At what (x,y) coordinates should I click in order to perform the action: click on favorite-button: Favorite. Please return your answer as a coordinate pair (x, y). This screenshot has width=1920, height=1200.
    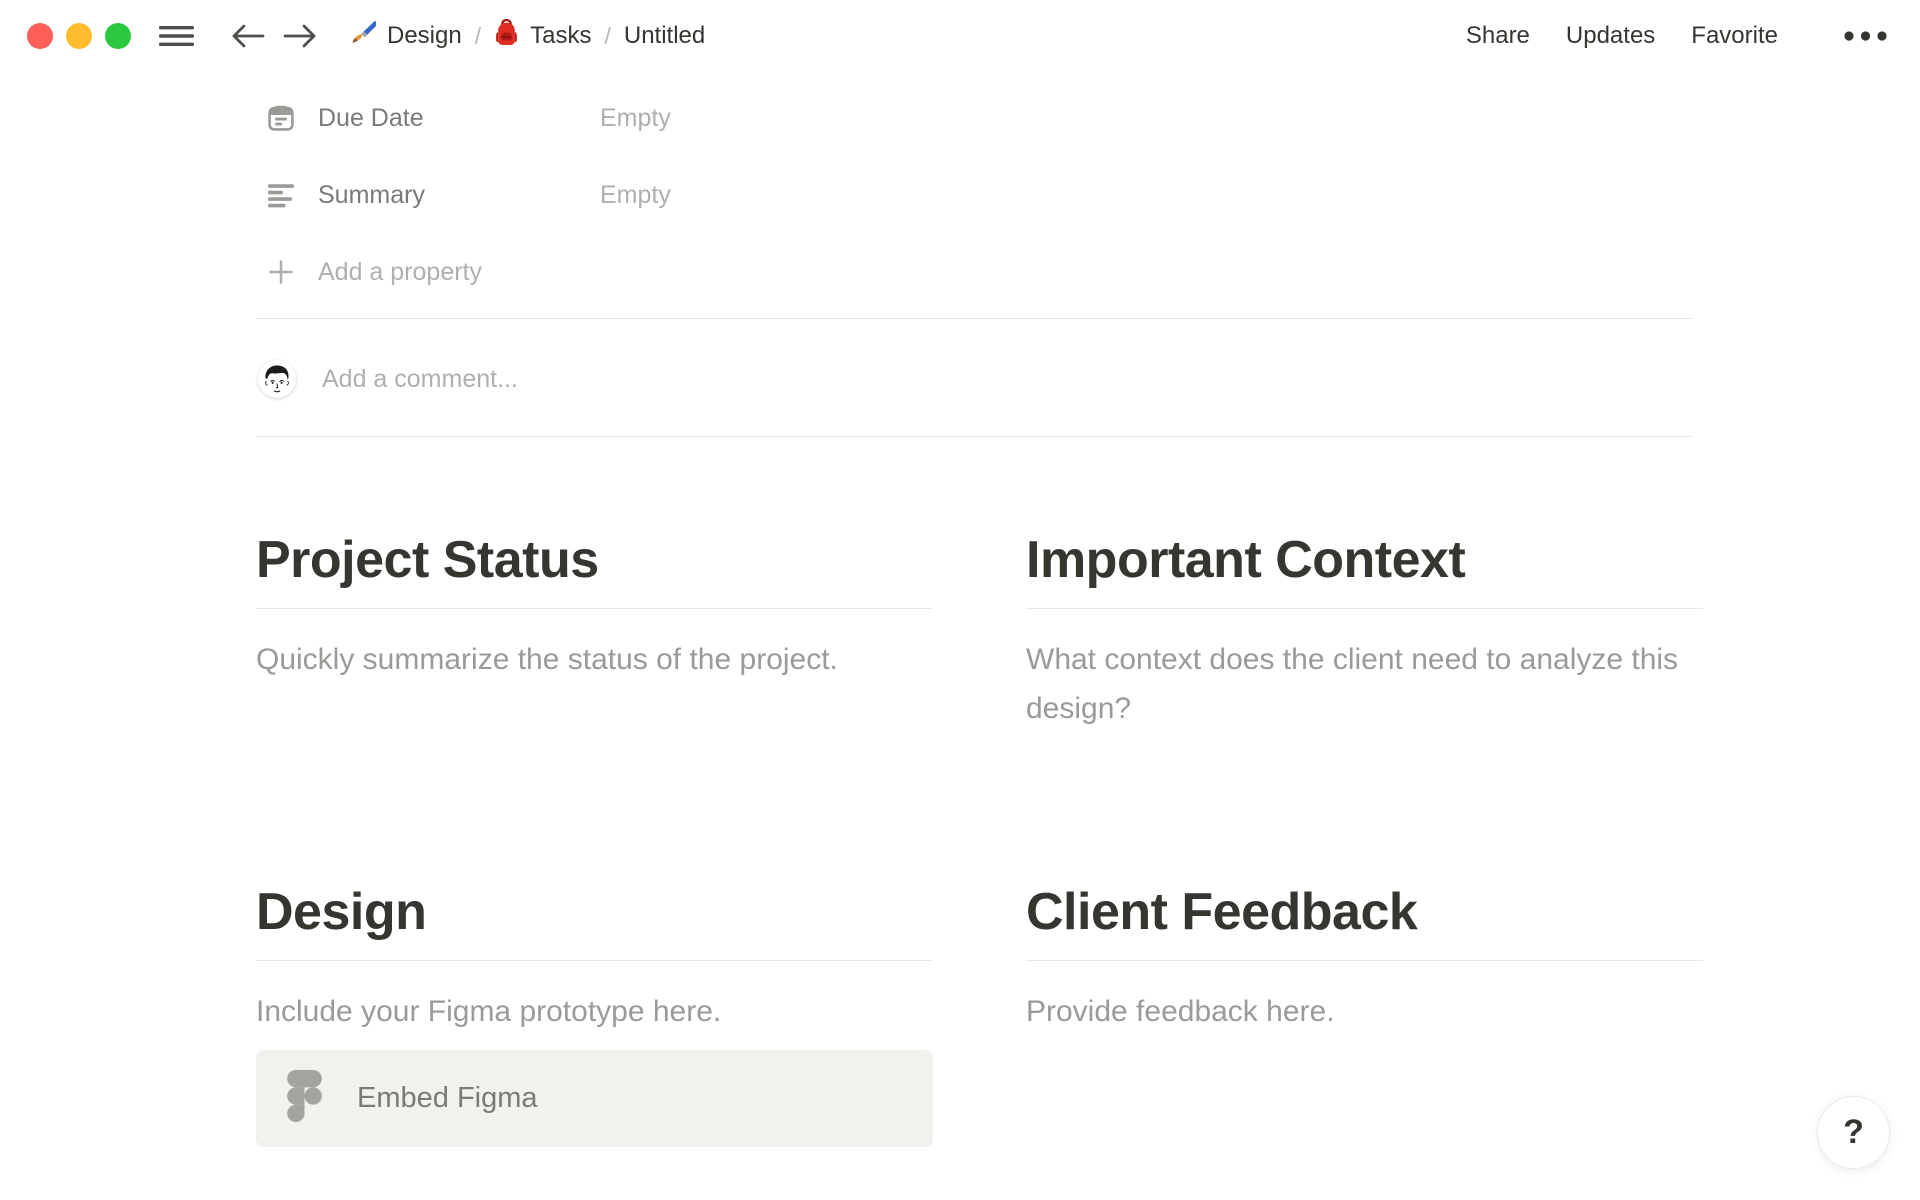
    Looking at the image, I should click on (1734, 36).